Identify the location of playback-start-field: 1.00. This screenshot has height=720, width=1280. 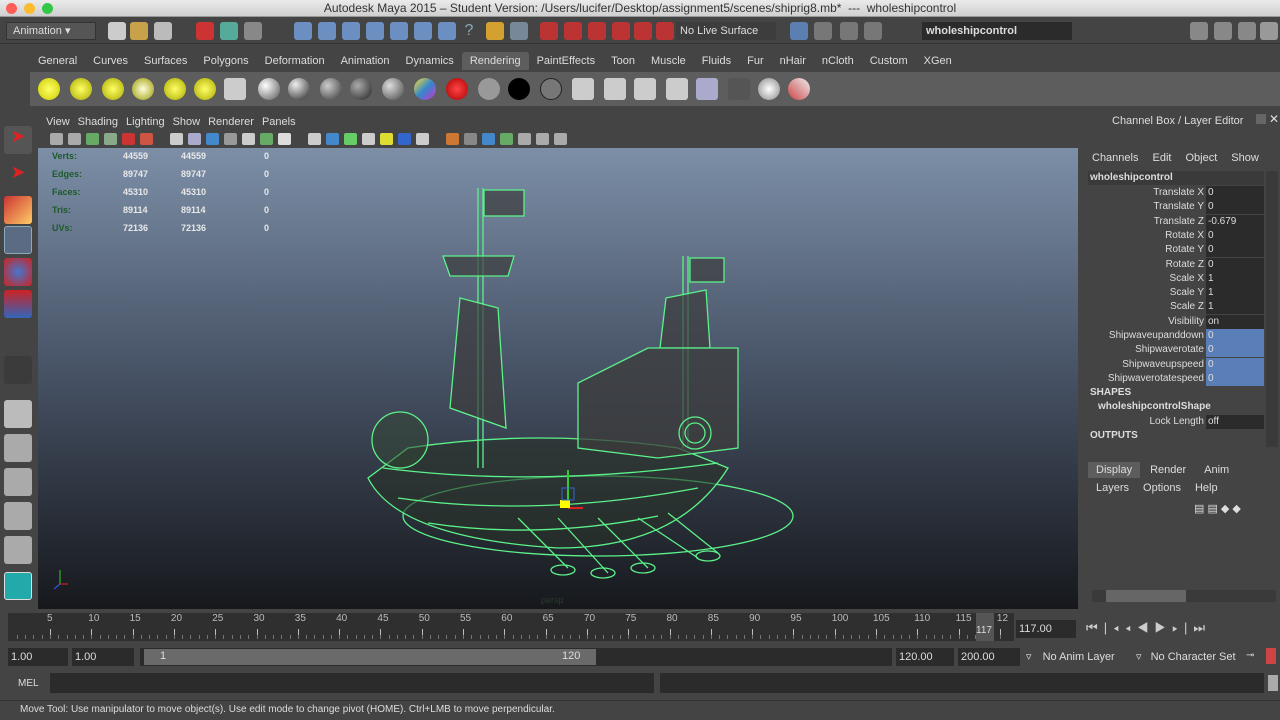
(103, 657).